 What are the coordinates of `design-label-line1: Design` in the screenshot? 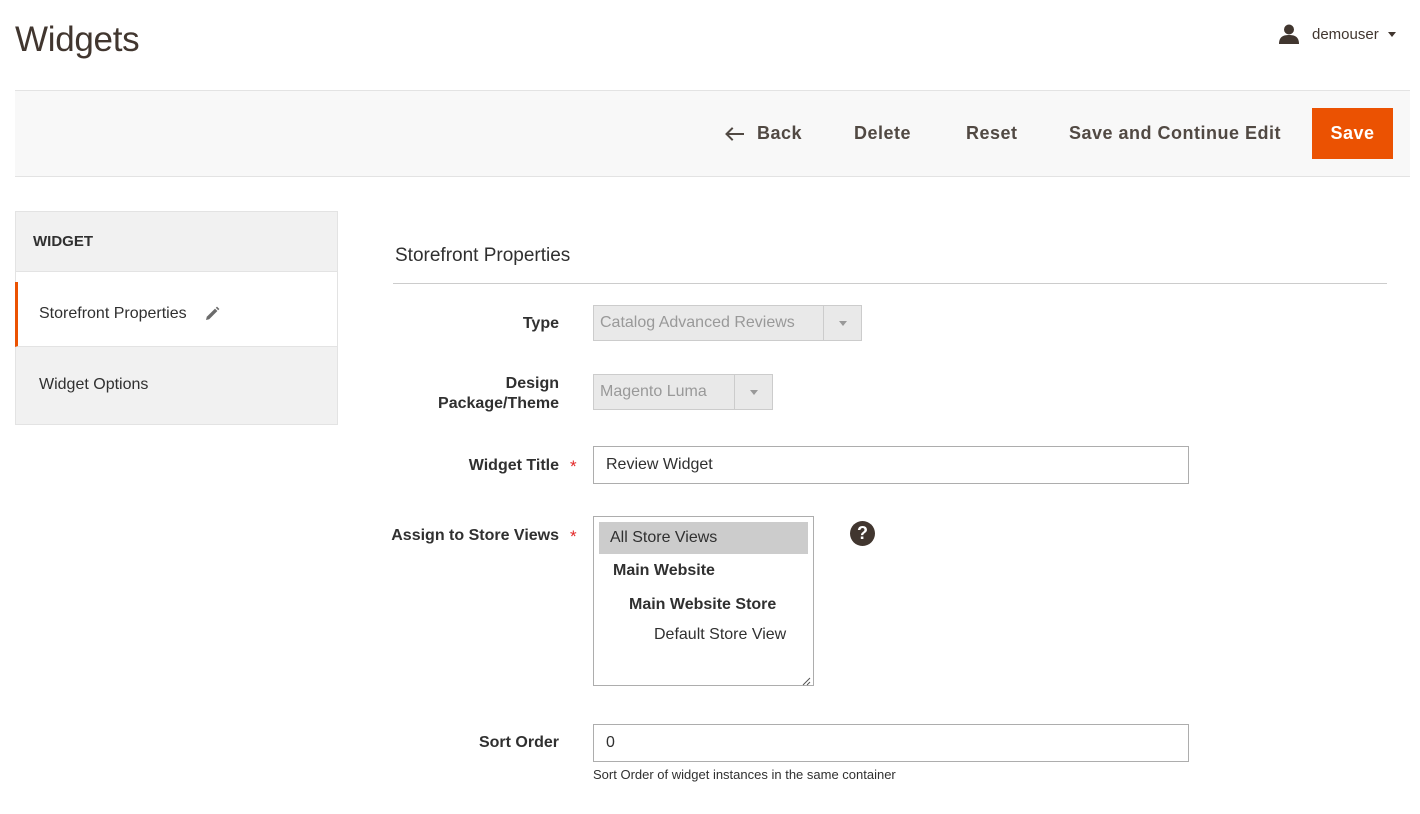 It's located at (532, 383).